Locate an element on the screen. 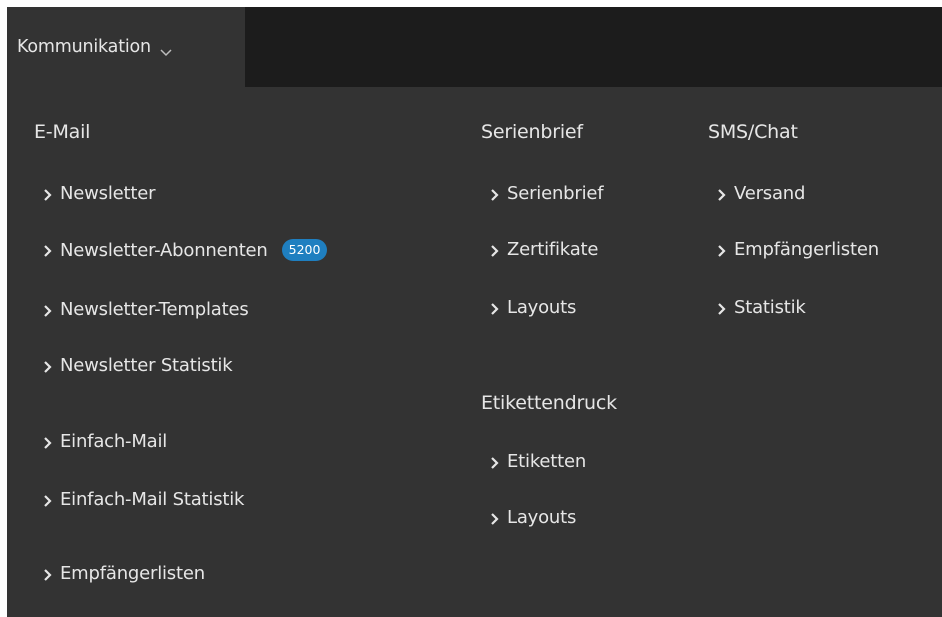  menu-item-versand: Versand is located at coordinates (761, 193).